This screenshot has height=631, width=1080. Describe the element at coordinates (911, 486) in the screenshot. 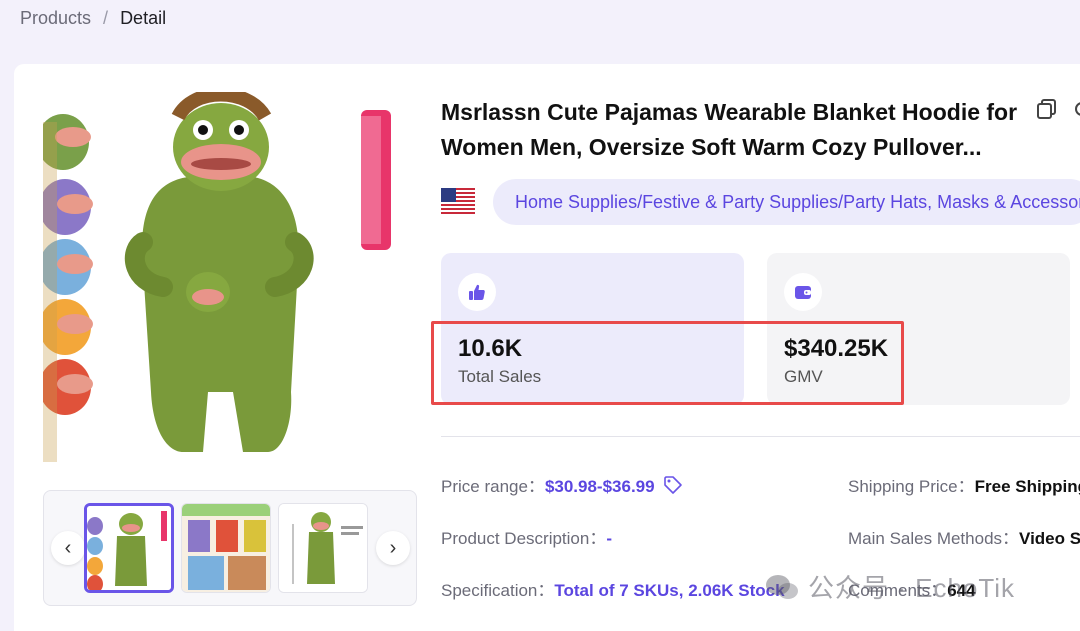

I see `shipping-label: Shipping Price：` at that location.